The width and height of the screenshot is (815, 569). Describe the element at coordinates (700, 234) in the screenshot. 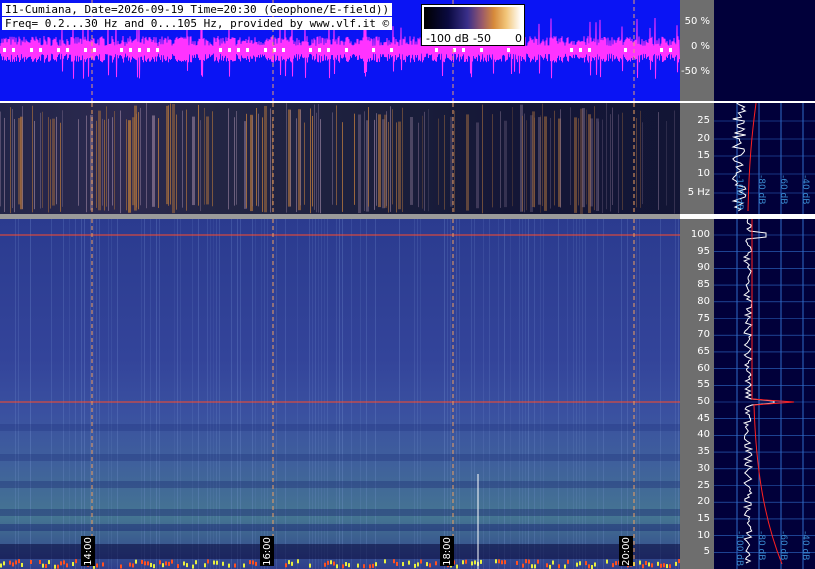

I see `lower-axis-tick: 100` at that location.